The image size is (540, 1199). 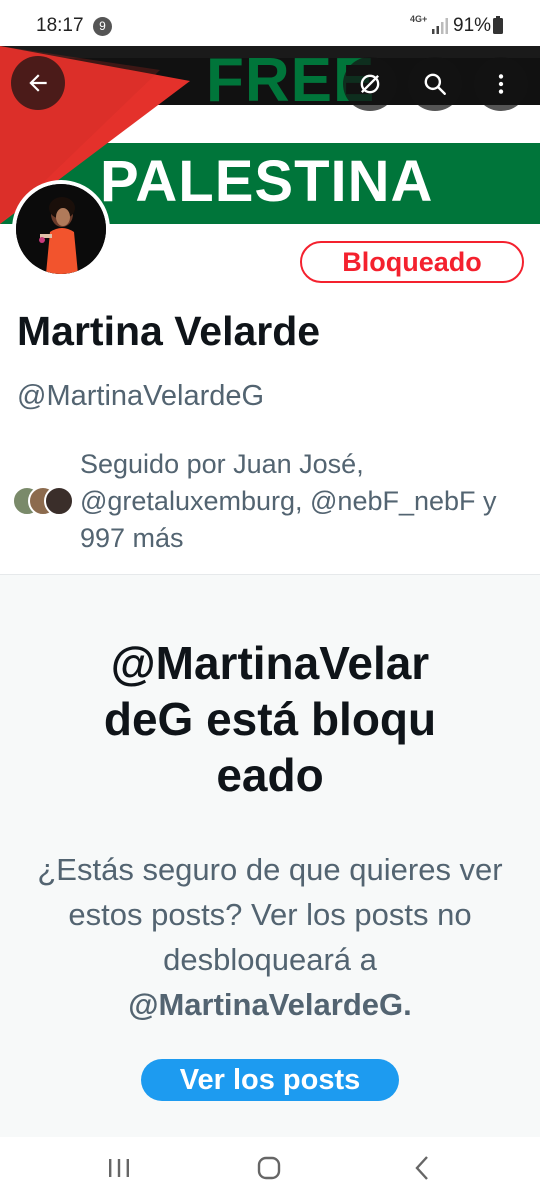 I want to click on battery-icon, so click(x=498, y=25).